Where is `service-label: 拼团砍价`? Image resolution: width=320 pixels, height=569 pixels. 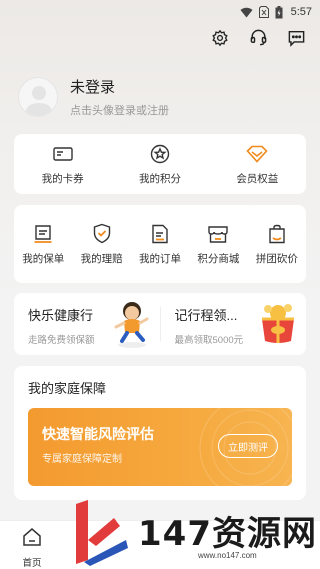
service-label: 拼团砍价 is located at coordinates (276, 258).